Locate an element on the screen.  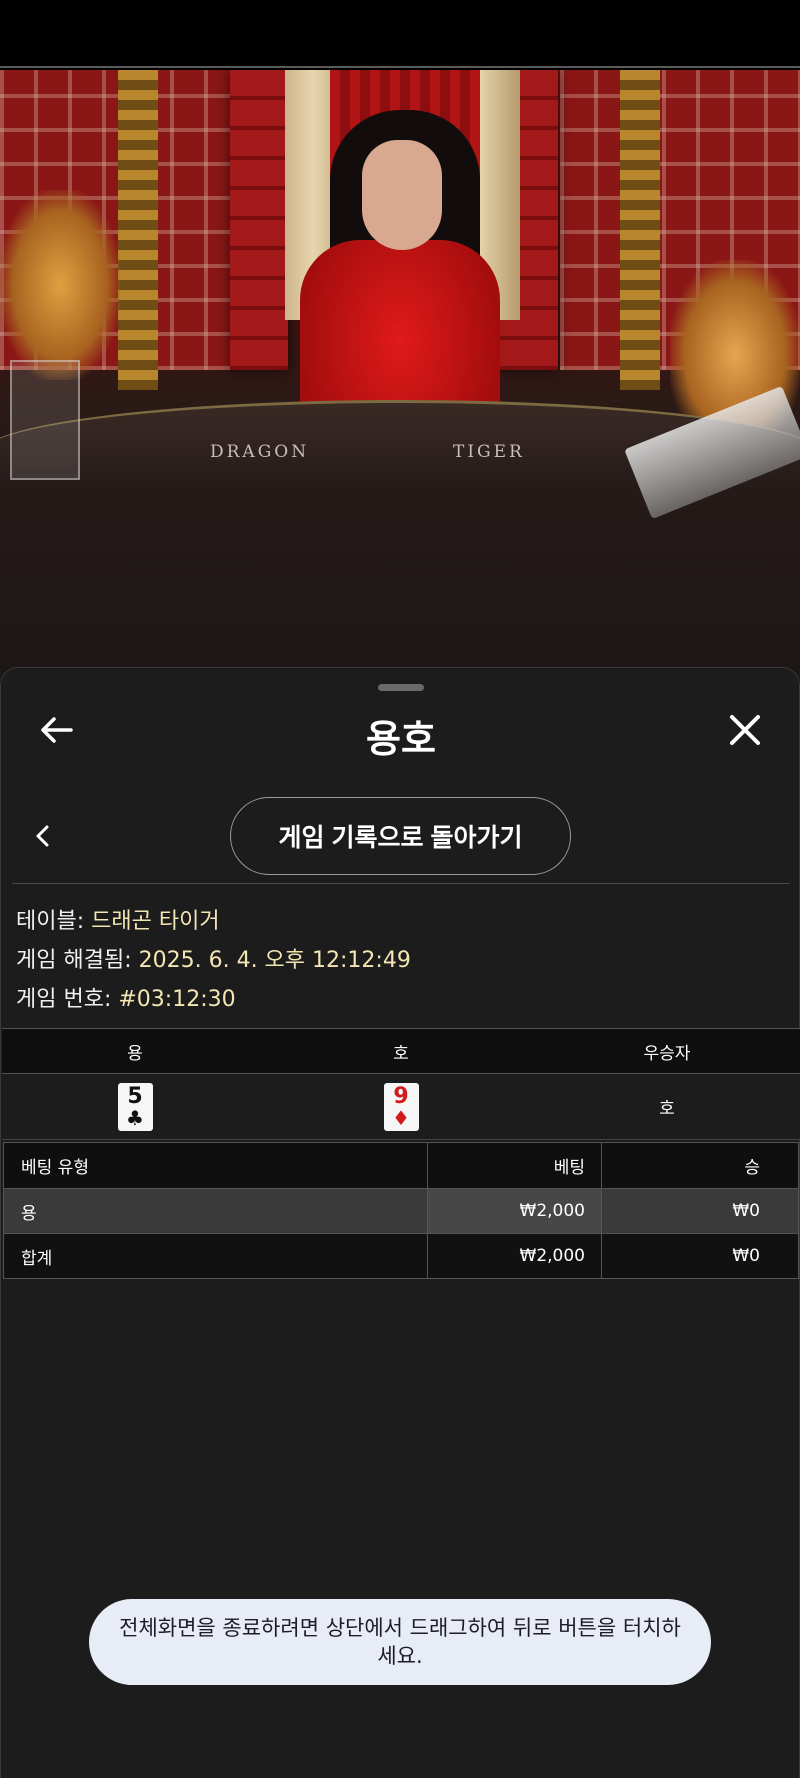
bet-row: 용 ₩2,000 ₩0 is located at coordinates (401, 1210).